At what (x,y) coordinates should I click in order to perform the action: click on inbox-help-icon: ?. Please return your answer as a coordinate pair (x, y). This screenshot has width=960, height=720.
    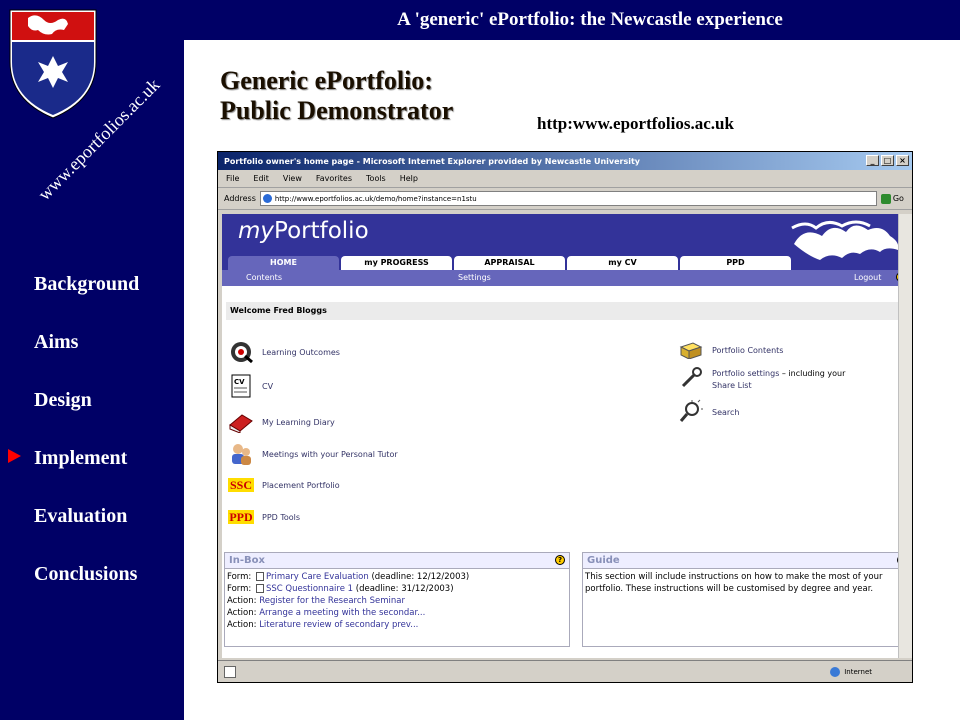
    Looking at the image, I should click on (560, 560).